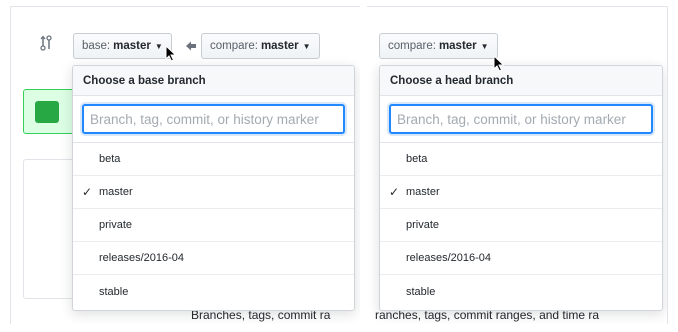  What do you see at coordinates (213, 81) in the screenshot?
I see `dropdown-title: Choose a base branch` at bounding box center [213, 81].